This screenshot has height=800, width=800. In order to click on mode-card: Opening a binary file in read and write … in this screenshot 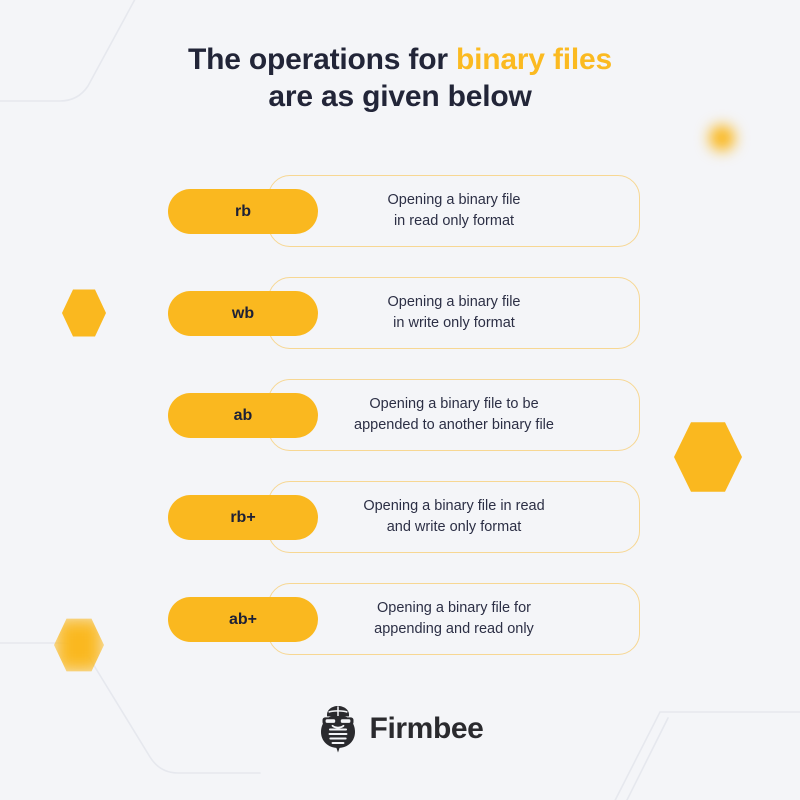, I will do `click(454, 517)`.